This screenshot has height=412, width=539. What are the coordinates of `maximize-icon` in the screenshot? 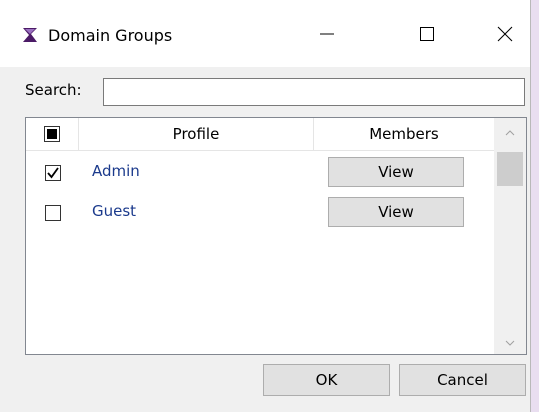 It's located at (427, 36).